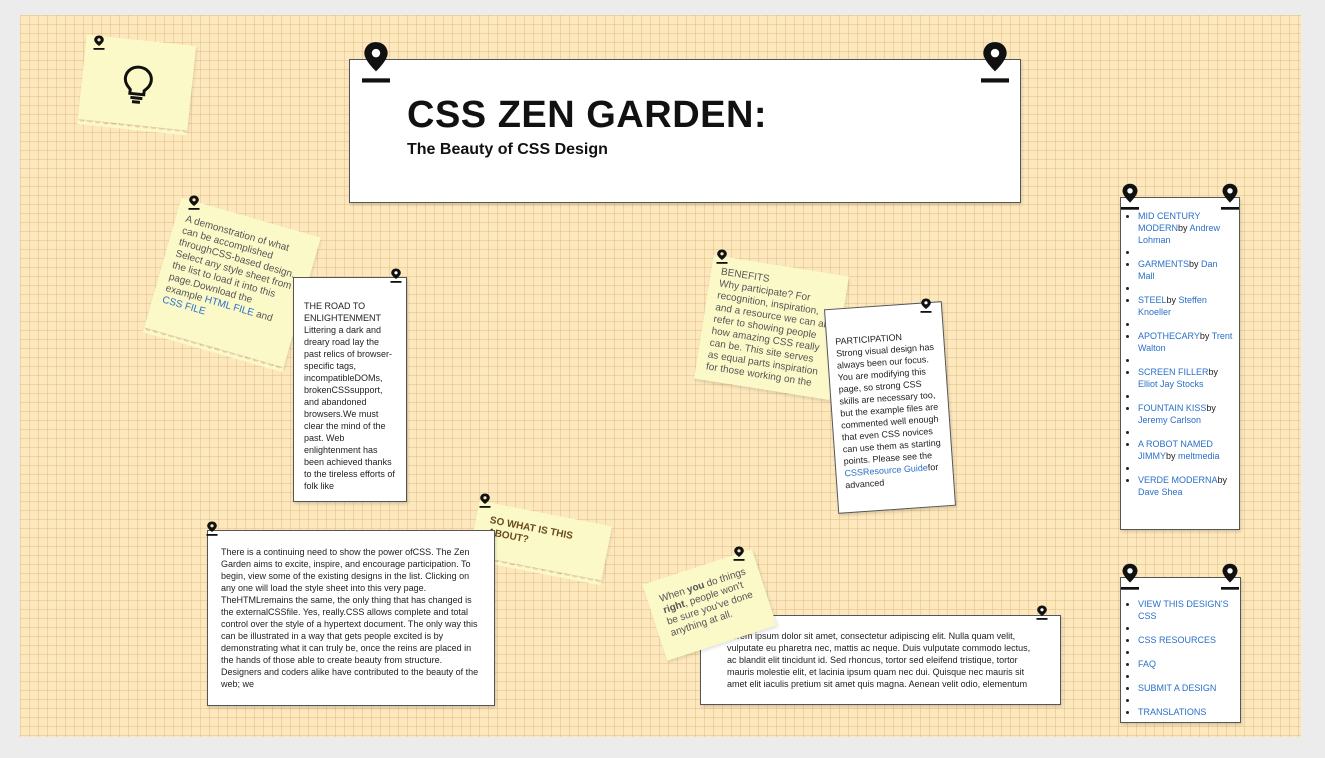  Describe the element at coordinates (343, 312) in the screenshot. I see `road-heading: THE ROAD TO ENLIGHTENMENT` at that location.